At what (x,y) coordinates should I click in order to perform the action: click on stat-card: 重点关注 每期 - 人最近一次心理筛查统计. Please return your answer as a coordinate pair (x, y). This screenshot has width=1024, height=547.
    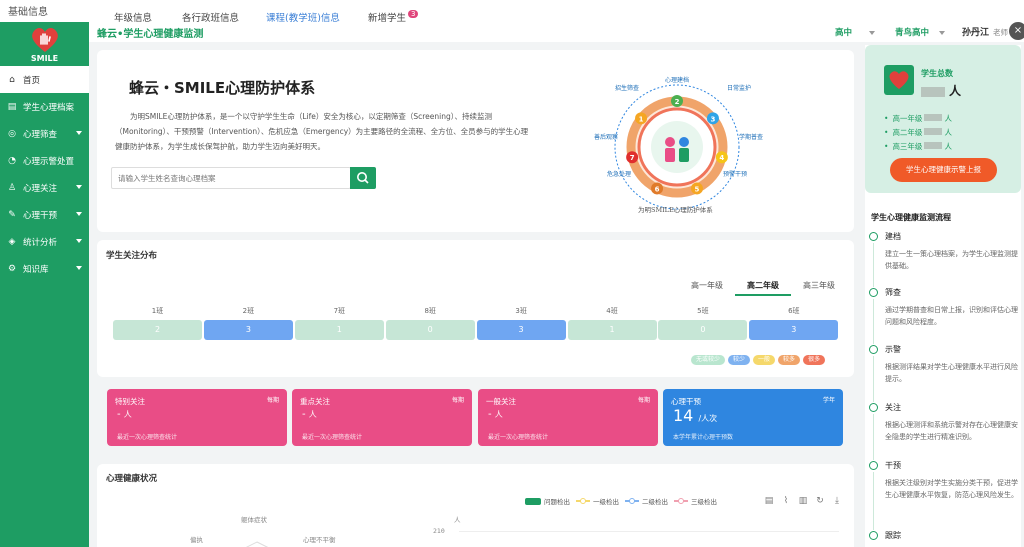
    Looking at the image, I should click on (382, 417).